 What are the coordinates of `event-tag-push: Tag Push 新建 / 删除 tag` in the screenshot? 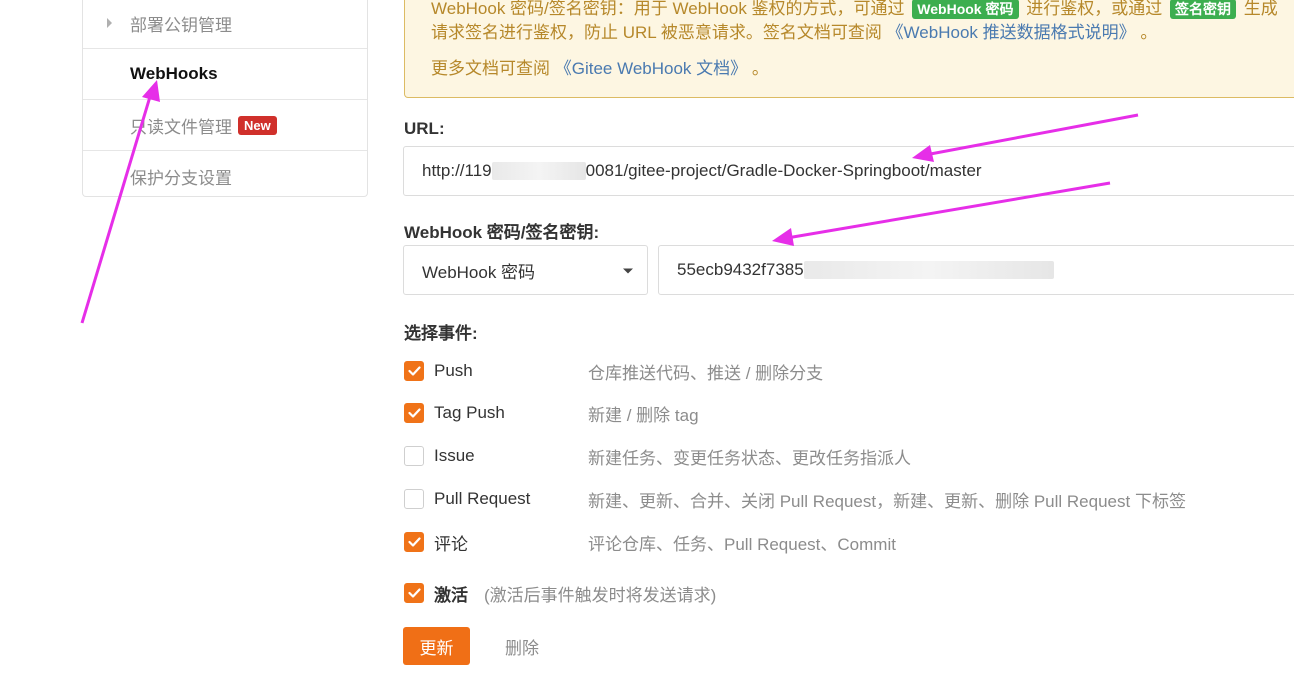 It's located at (551, 413).